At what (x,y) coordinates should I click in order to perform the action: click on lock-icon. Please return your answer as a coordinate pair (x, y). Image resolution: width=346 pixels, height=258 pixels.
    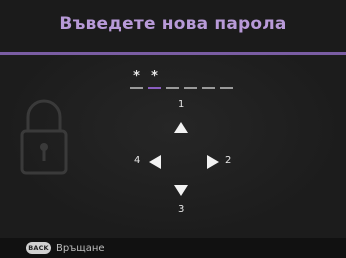
    Looking at the image, I should click on (44, 137).